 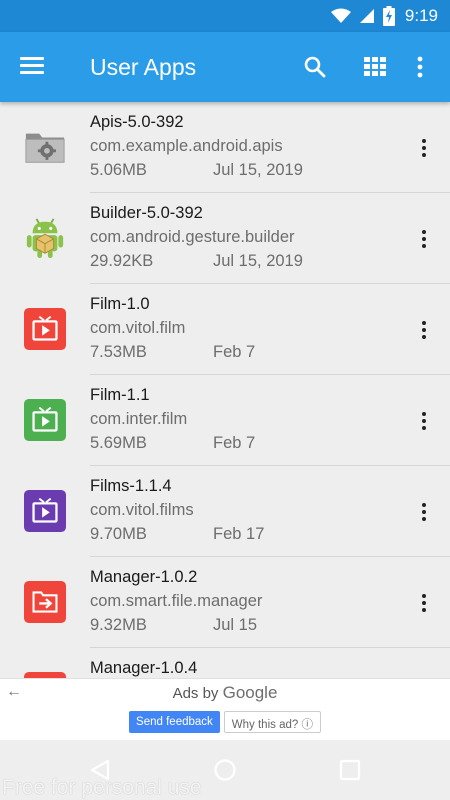 I want to click on status-bar: 9:19, so click(x=225, y=16).